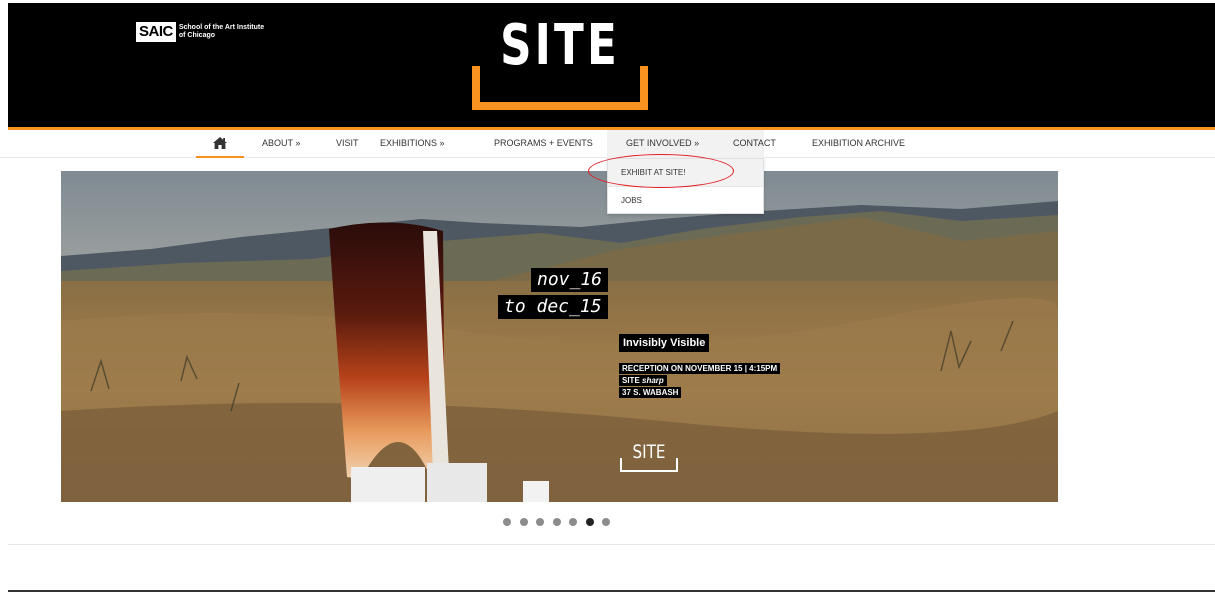  Describe the element at coordinates (570, 280) in the screenshot. I see `slide-date-start: nov_16` at that location.